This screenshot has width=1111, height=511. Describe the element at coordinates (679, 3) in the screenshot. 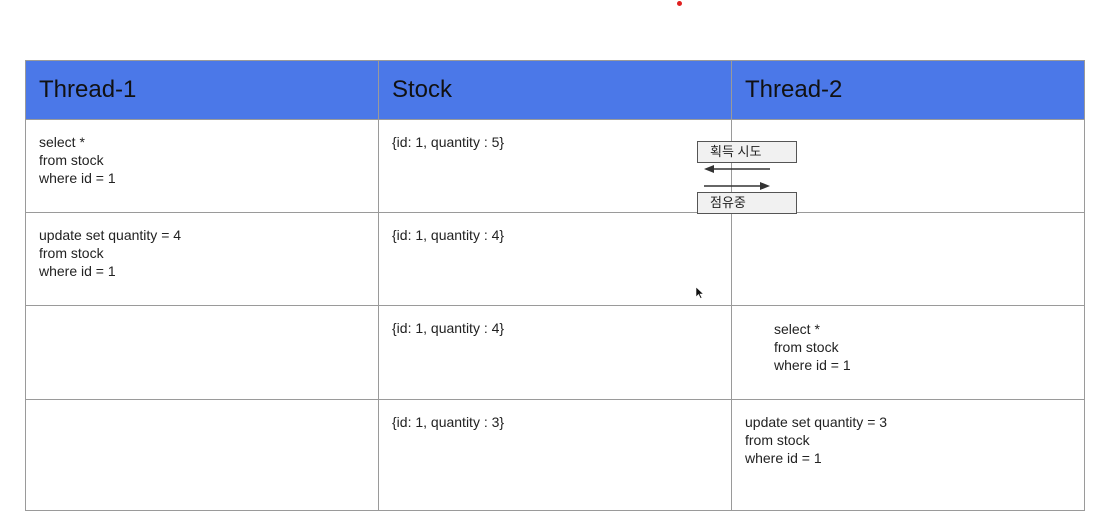

I see `red-marker-dot` at that location.